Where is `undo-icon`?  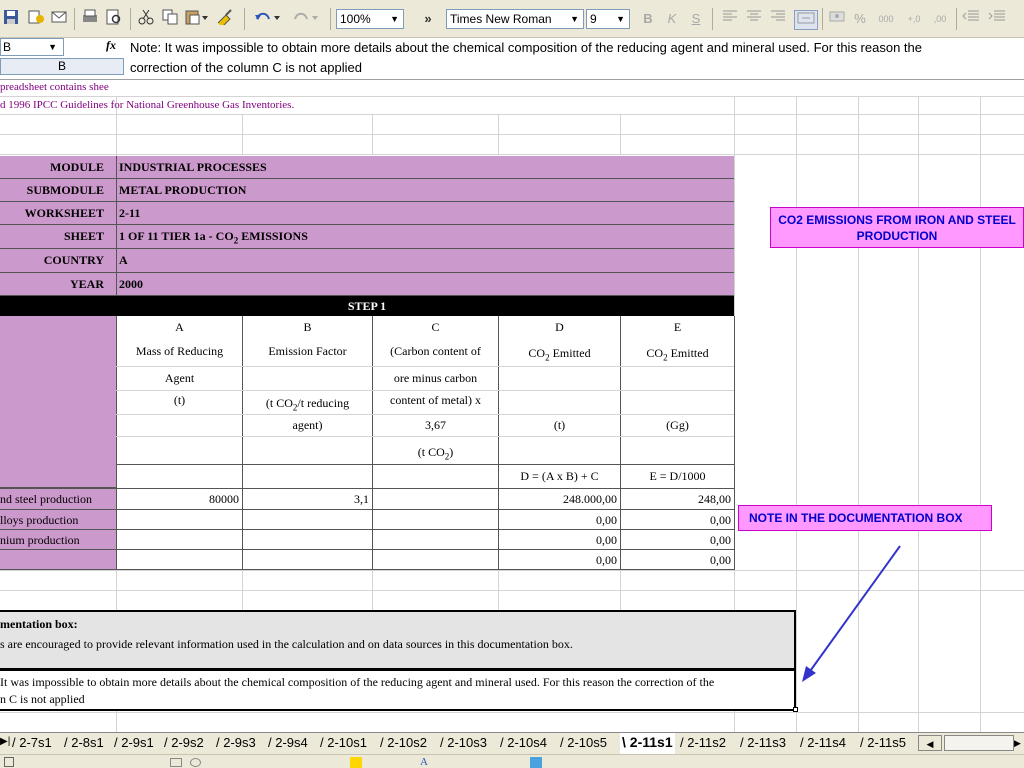
undo-icon is located at coordinates (268, 19).